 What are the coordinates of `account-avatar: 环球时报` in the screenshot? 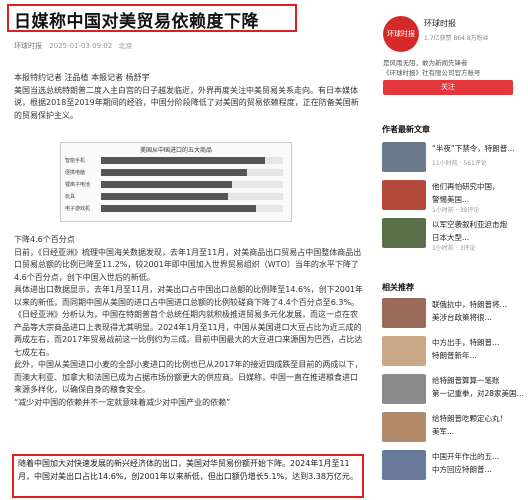 It's located at (401, 34).